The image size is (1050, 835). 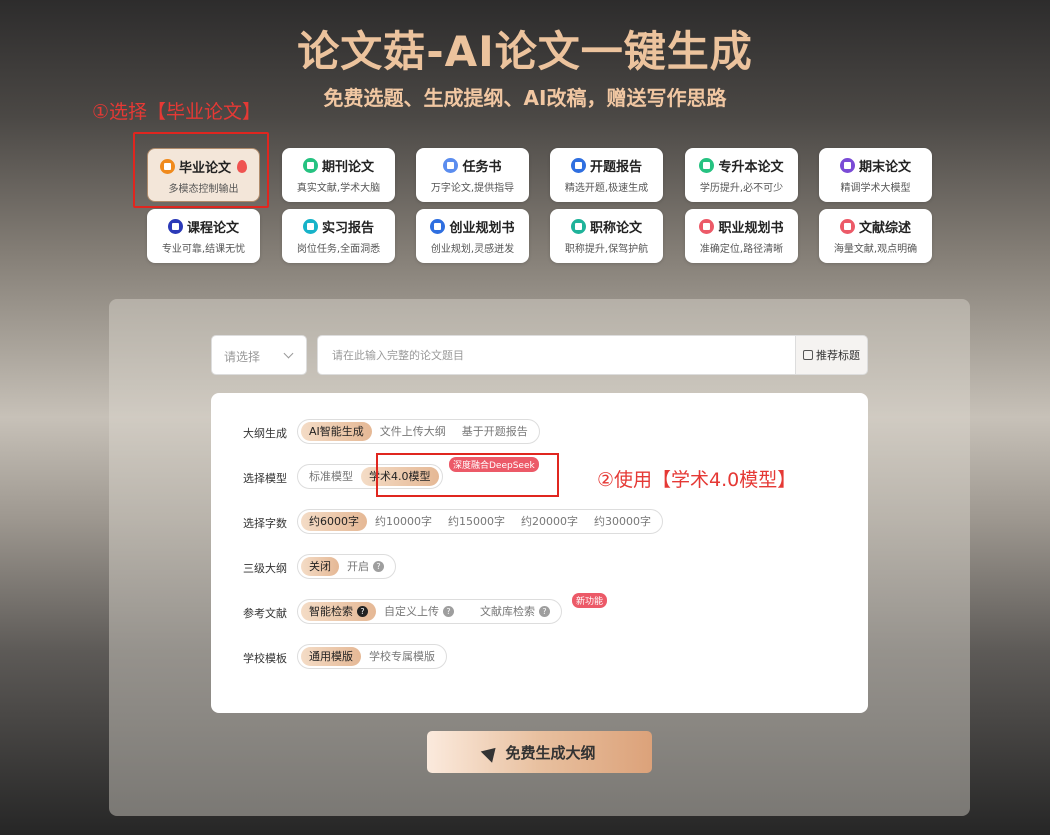 I want to click on type-select: 请选择, so click(x=259, y=355).